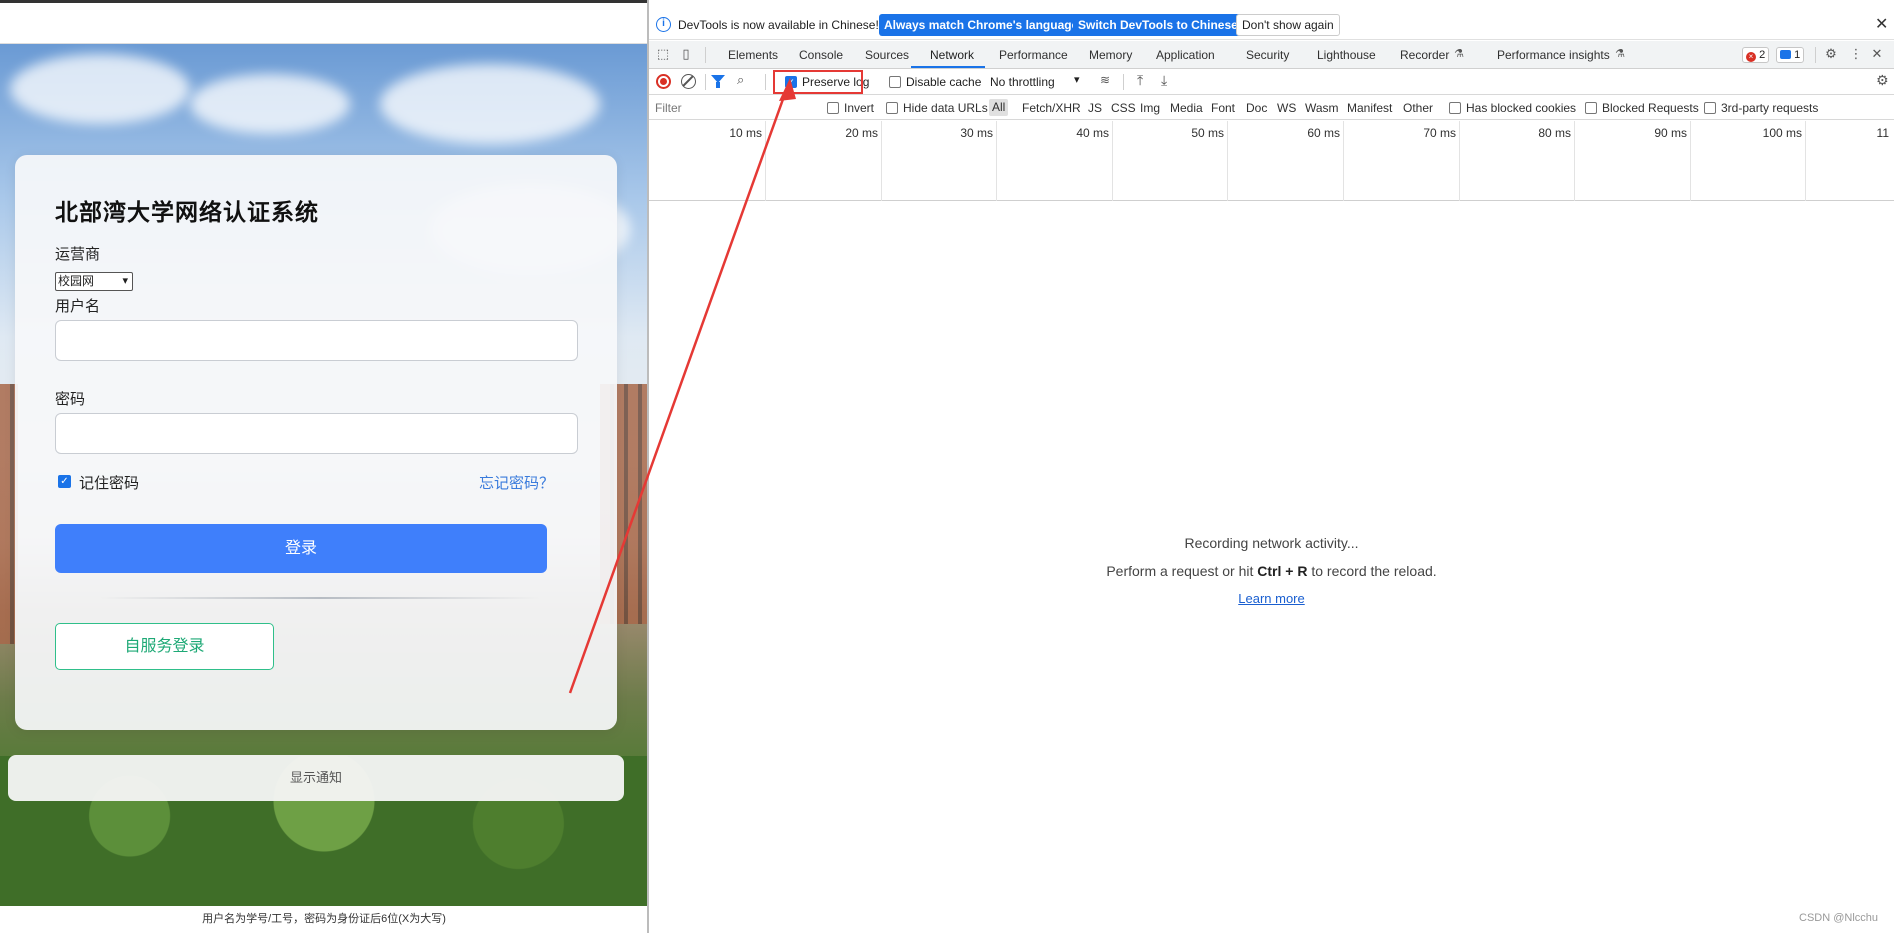 Image resolution: width=1894 pixels, height=933 pixels. Describe the element at coordinates (324, 22) in the screenshot. I see `page-top-bar` at that location.